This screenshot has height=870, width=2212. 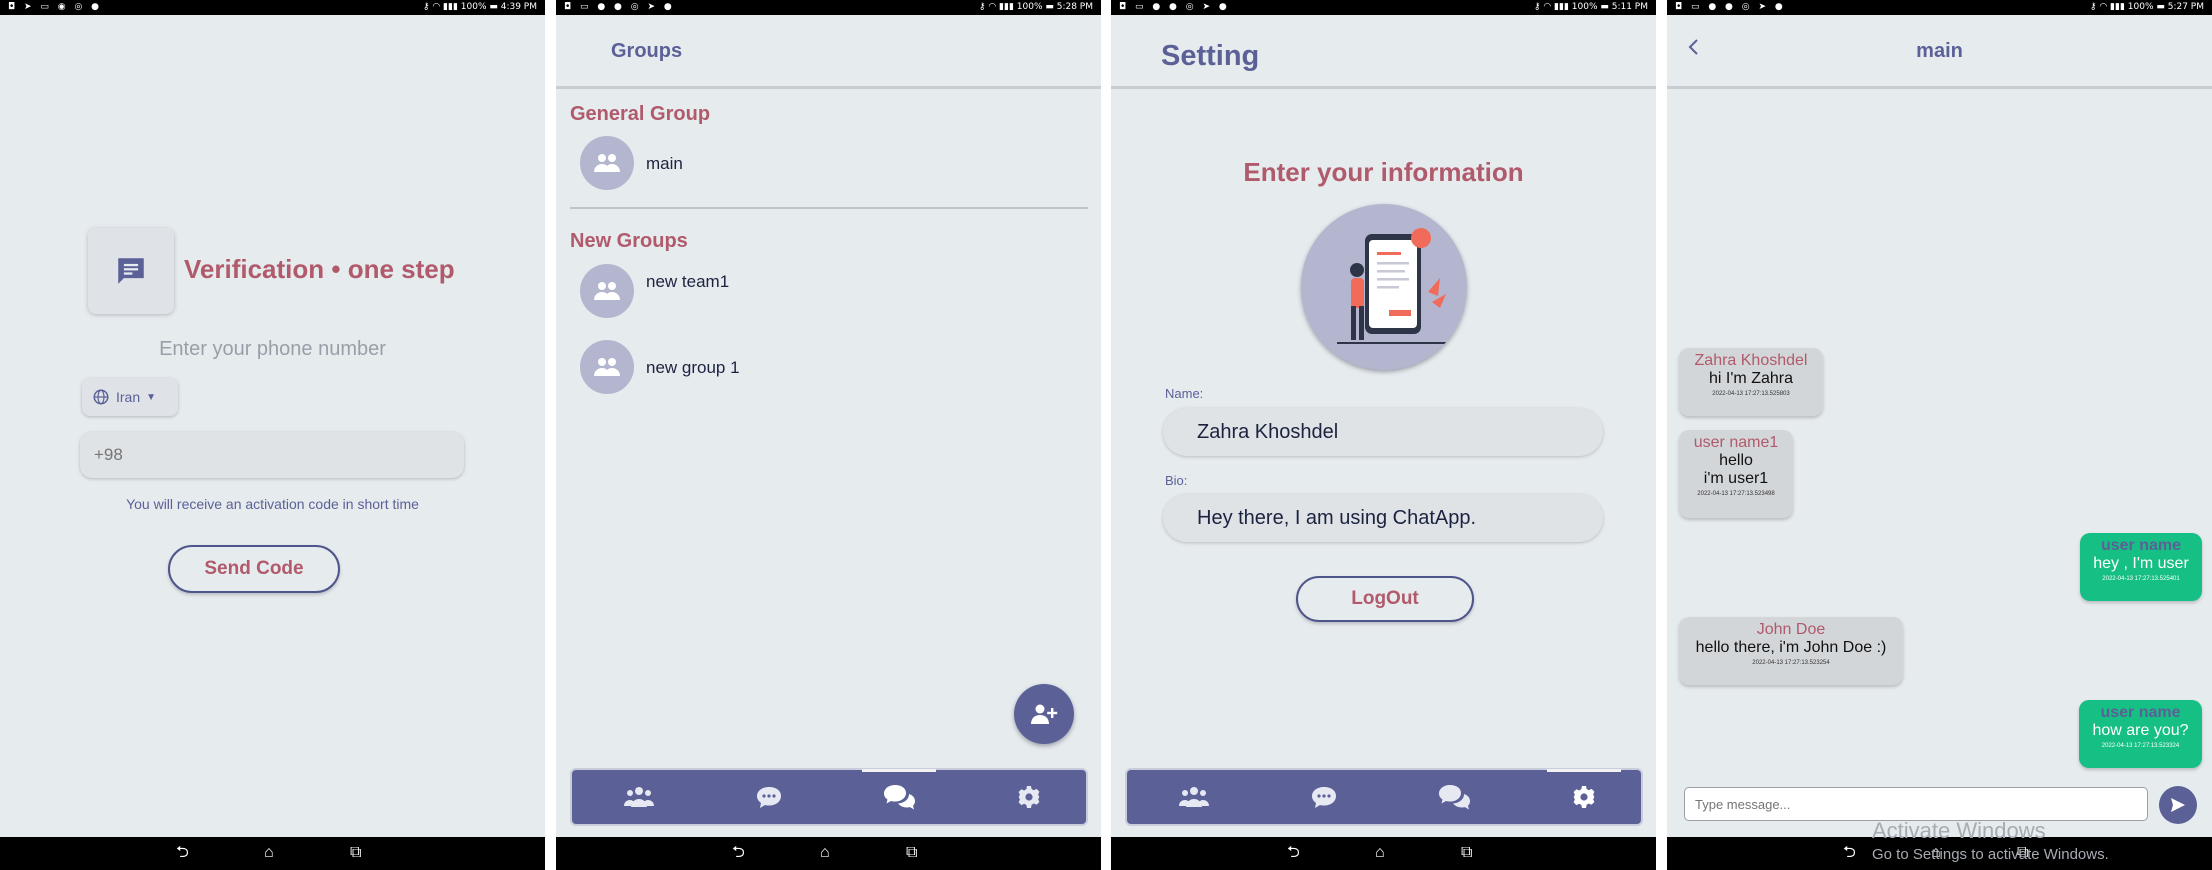 I want to click on tab-active-indicator, so click(x=1584, y=770).